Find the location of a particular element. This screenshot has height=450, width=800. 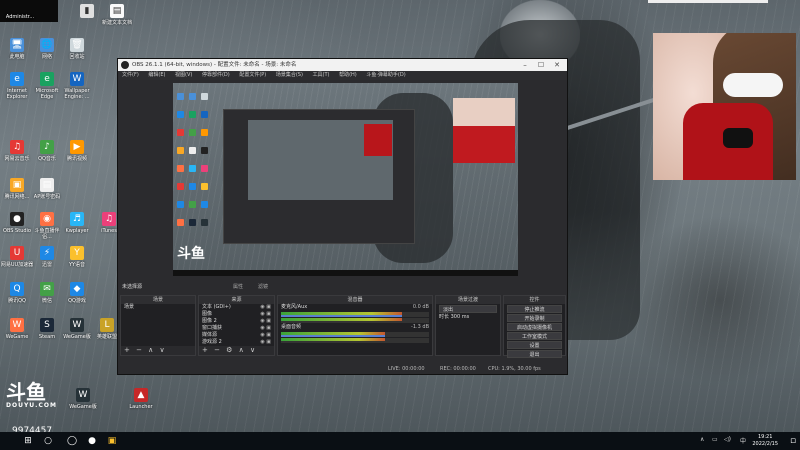

settings-button: 设置 is located at coordinates (534, 345).